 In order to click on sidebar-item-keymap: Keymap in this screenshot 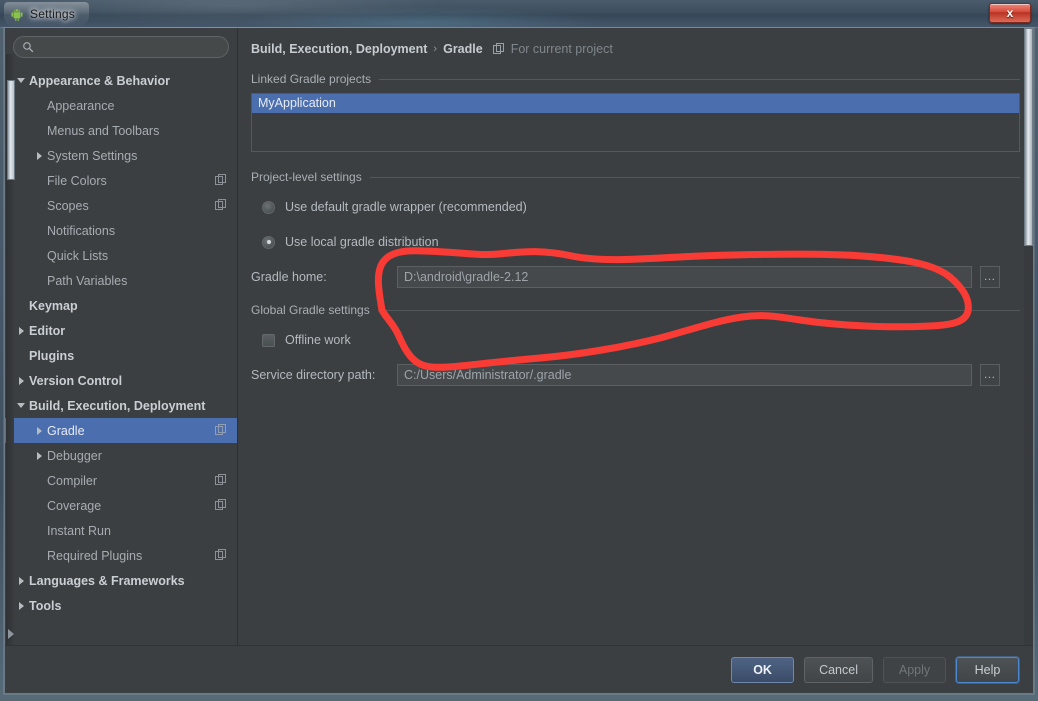, I will do `click(121, 305)`.